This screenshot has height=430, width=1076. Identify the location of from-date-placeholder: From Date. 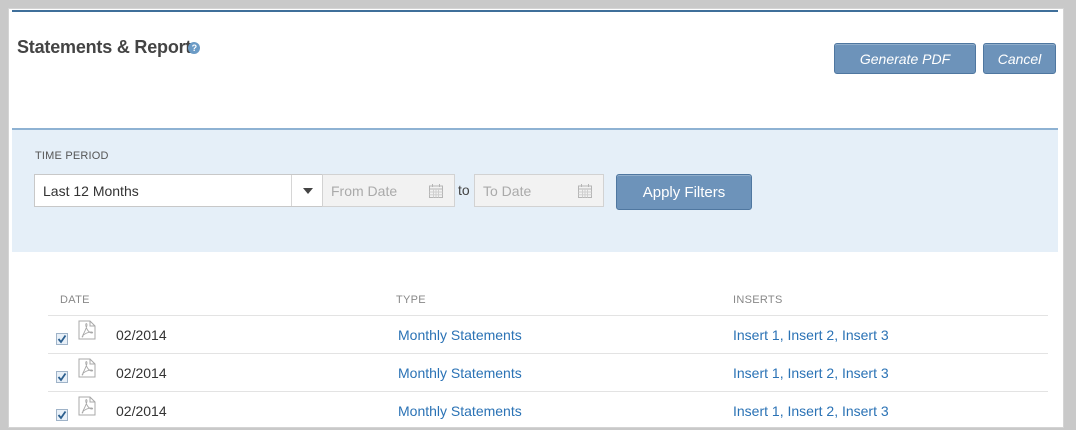
(364, 190).